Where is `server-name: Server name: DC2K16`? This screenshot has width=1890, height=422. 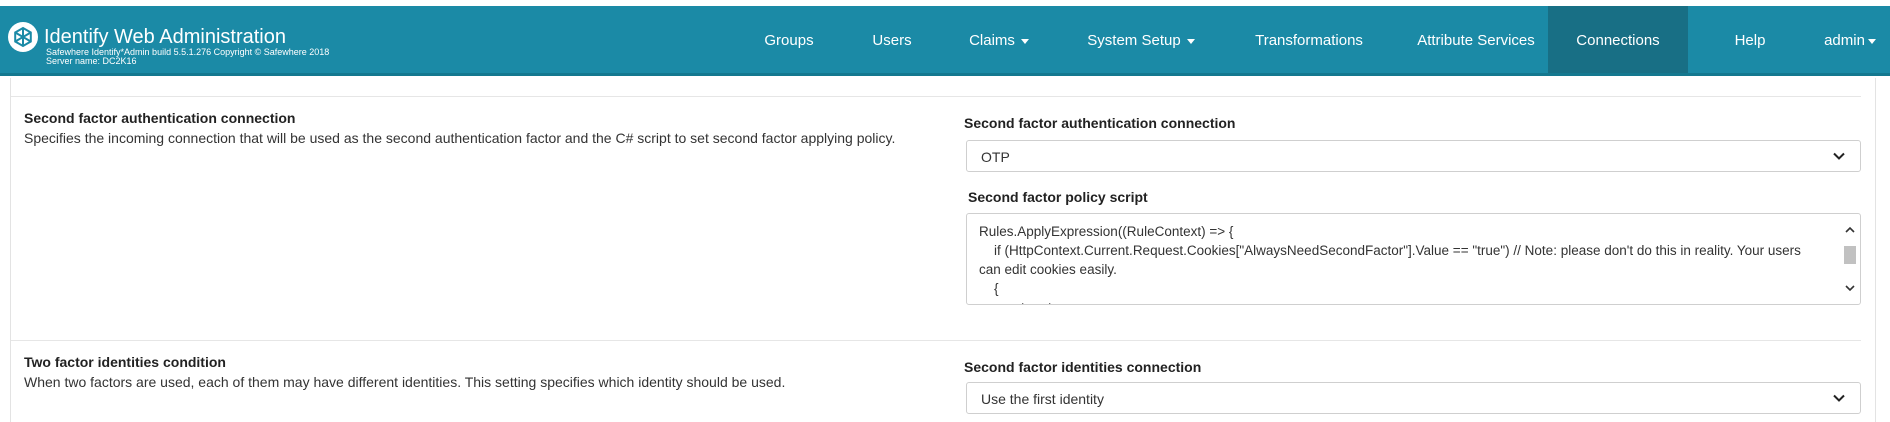
server-name: Server name: DC2K16 is located at coordinates (91, 61).